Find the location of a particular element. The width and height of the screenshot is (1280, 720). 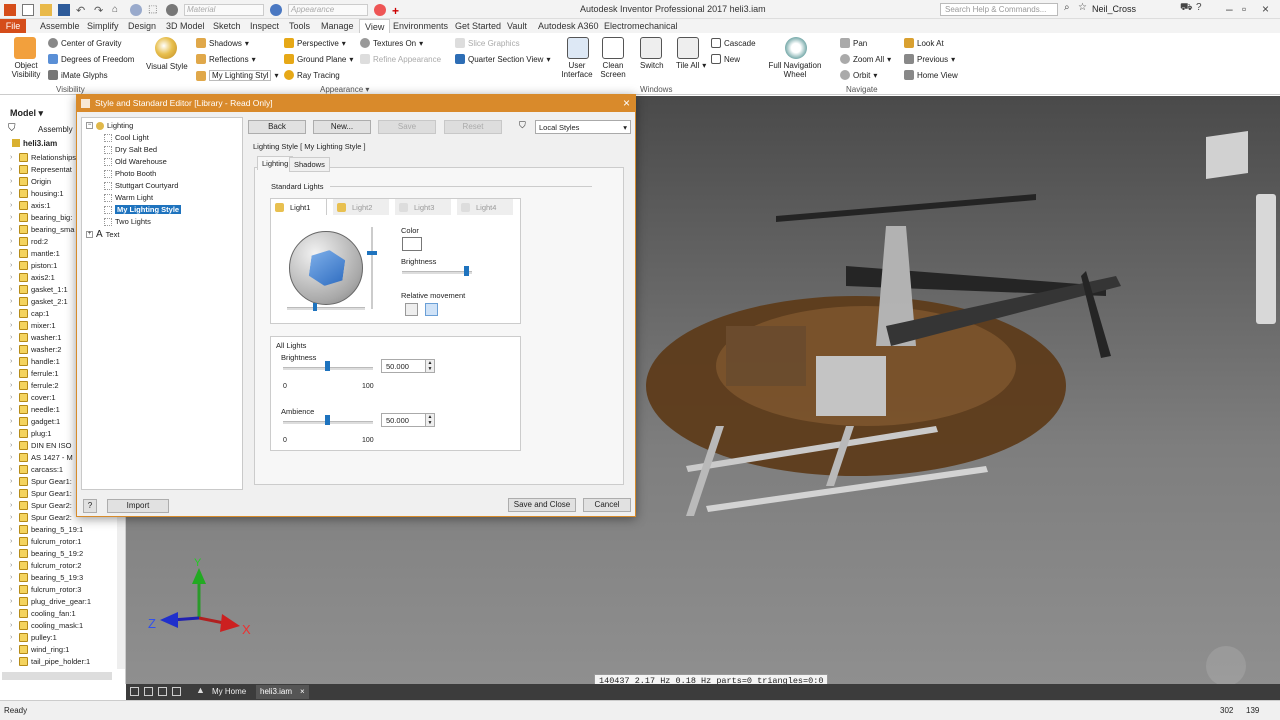

model-tree-item: › axis2:1 is located at coordinates (32, 277).